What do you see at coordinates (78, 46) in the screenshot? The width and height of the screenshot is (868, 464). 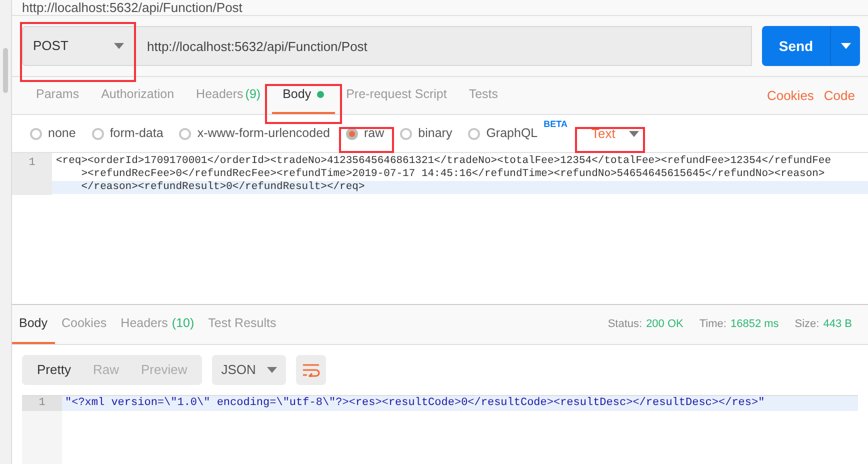 I see `method-dropdown: POST` at bounding box center [78, 46].